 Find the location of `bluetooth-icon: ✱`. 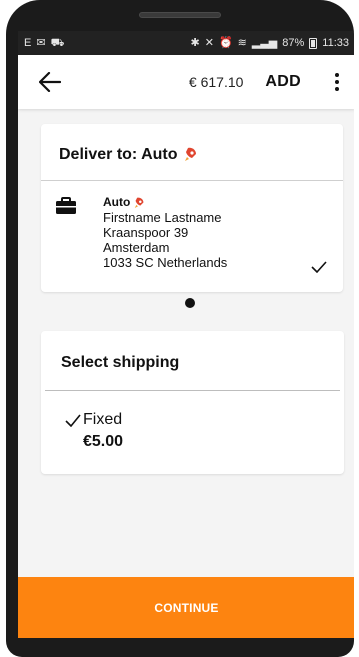

bluetooth-icon: ✱ is located at coordinates (195, 42).